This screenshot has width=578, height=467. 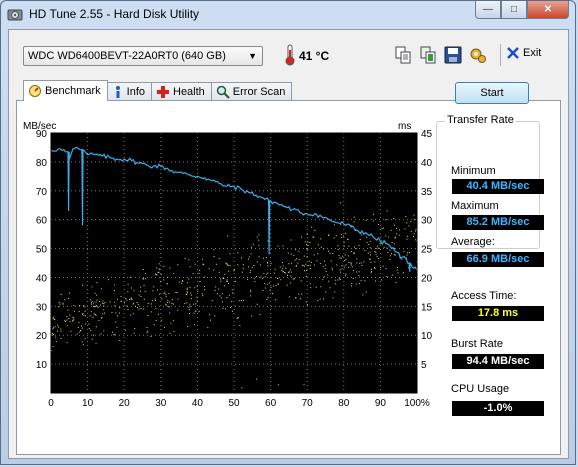 What do you see at coordinates (514, 10) in the screenshot?
I see `maximize-button: □` at bounding box center [514, 10].